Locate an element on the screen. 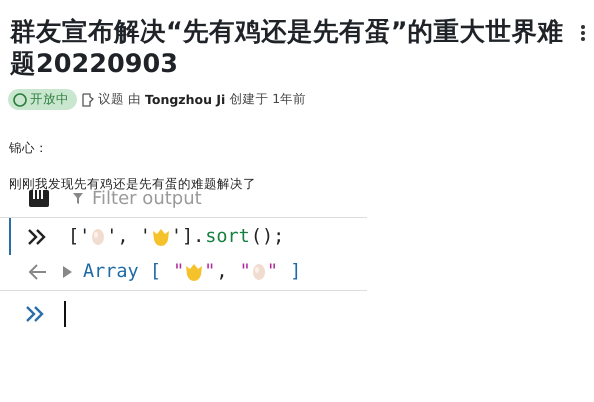  code-text: [' is located at coordinates (79, 236).